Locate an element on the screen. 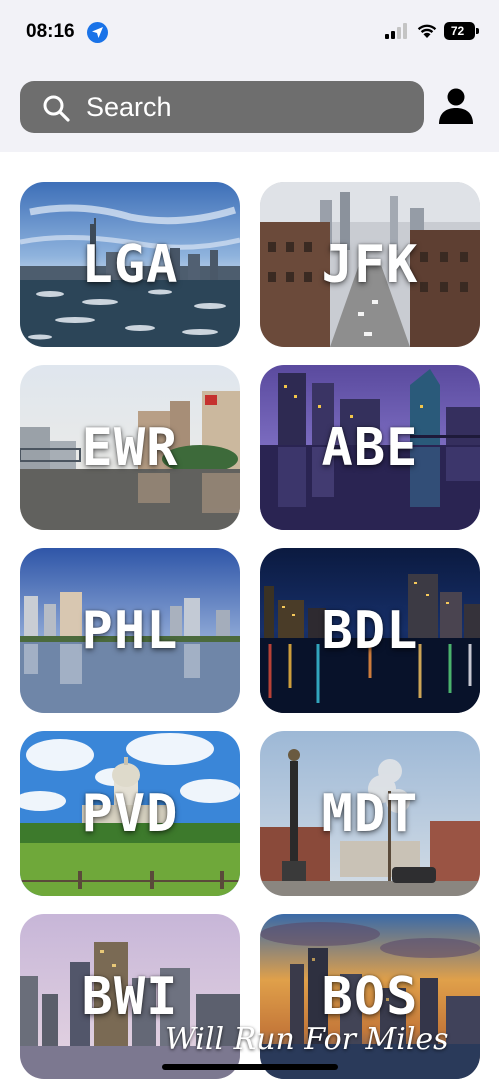  status-time: 08:16 is located at coordinates (50, 31).